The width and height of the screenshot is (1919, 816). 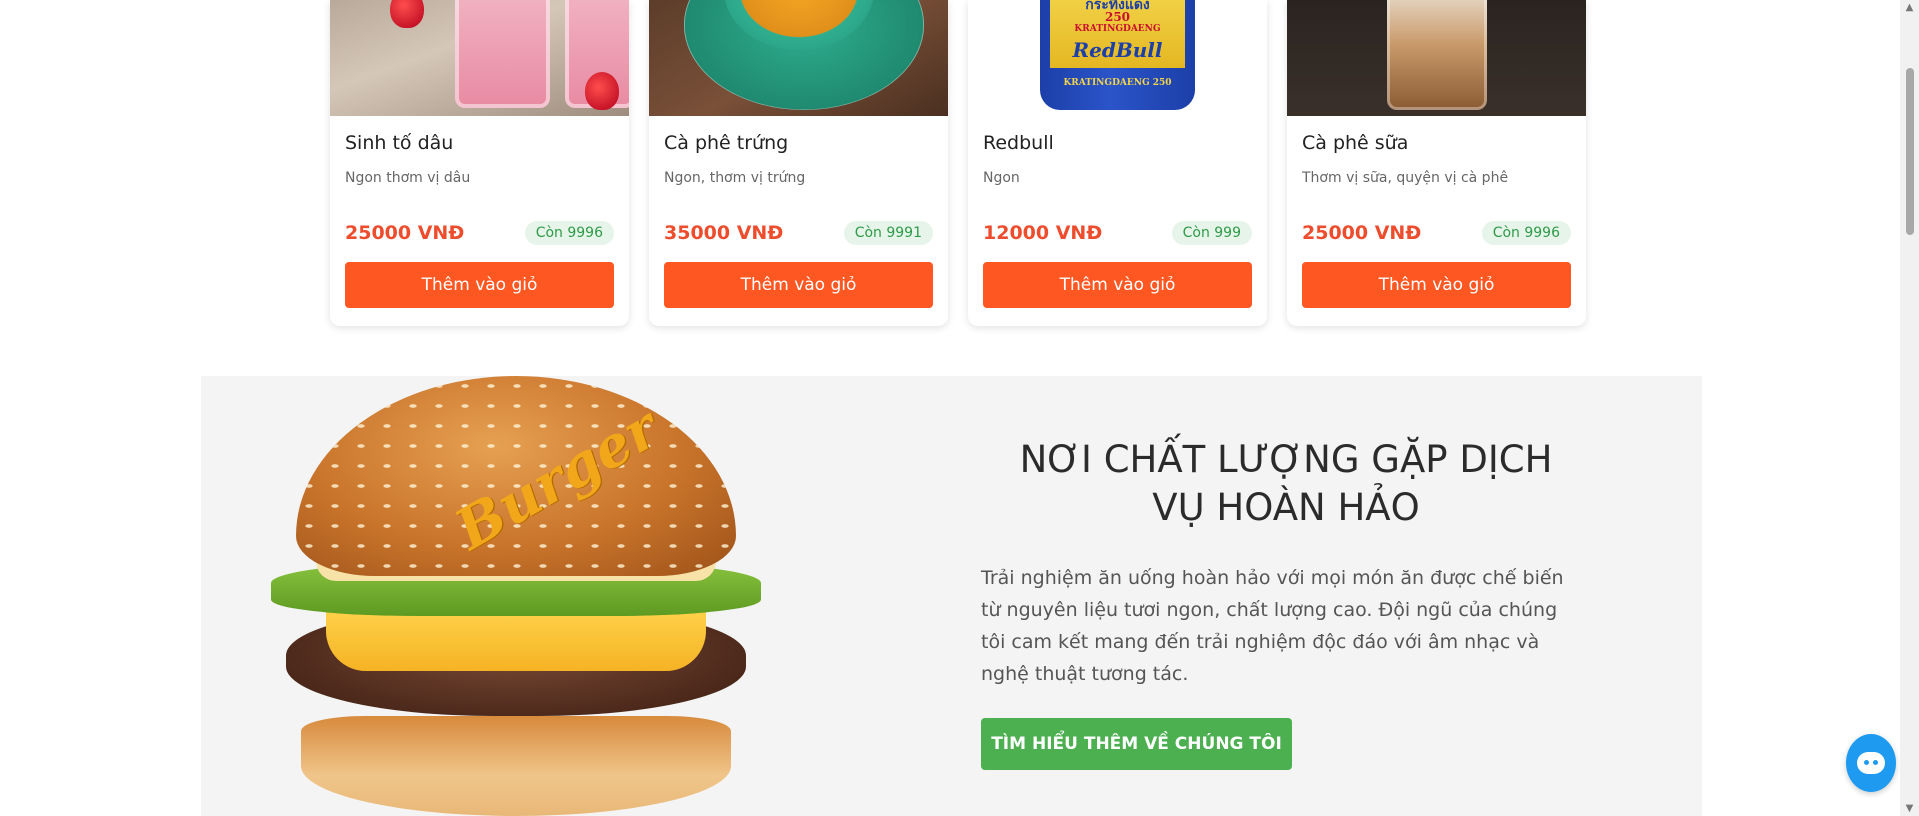 What do you see at coordinates (1286, 483) in the screenshot?
I see `about-title: NƠI CHẤT LƯỢNG GẶP DỊCH VỤ HOÀN HẢO` at bounding box center [1286, 483].